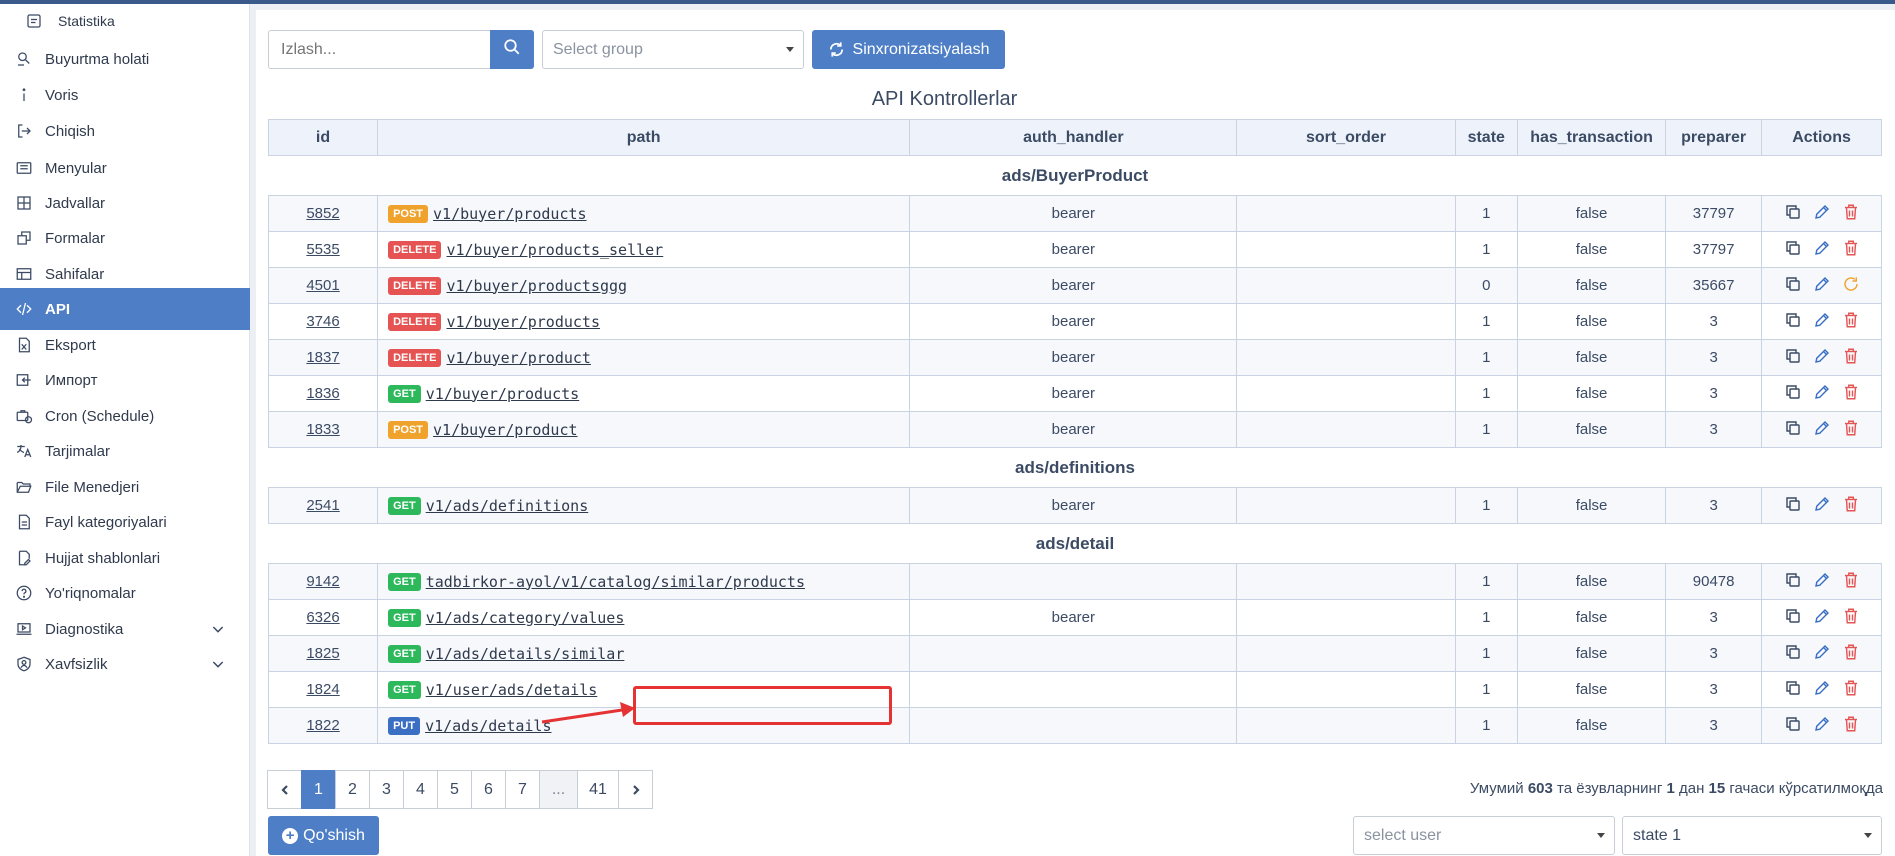 The width and height of the screenshot is (1895, 856). I want to click on sidebar-item-xavfsizlik: Xavfsizlik, so click(125, 664).